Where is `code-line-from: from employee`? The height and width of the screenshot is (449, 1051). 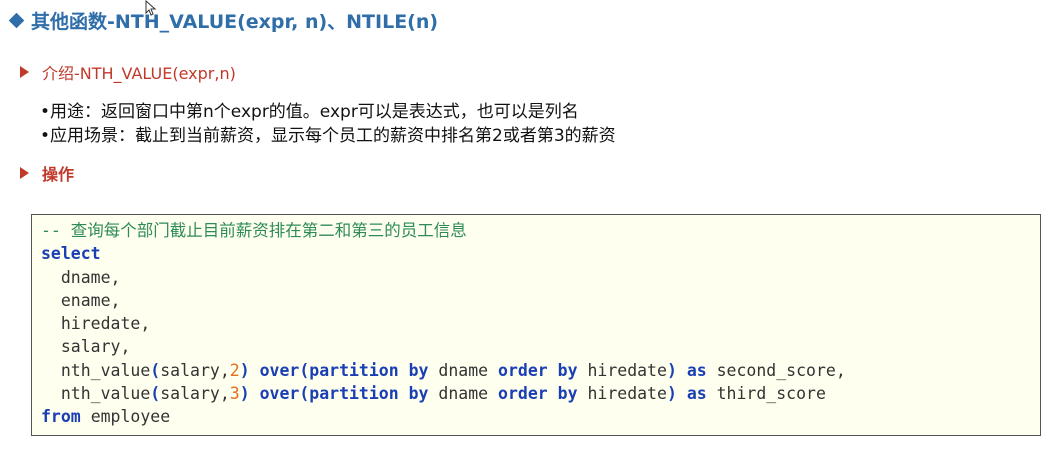 code-line-from: from employee is located at coordinates (540, 416).